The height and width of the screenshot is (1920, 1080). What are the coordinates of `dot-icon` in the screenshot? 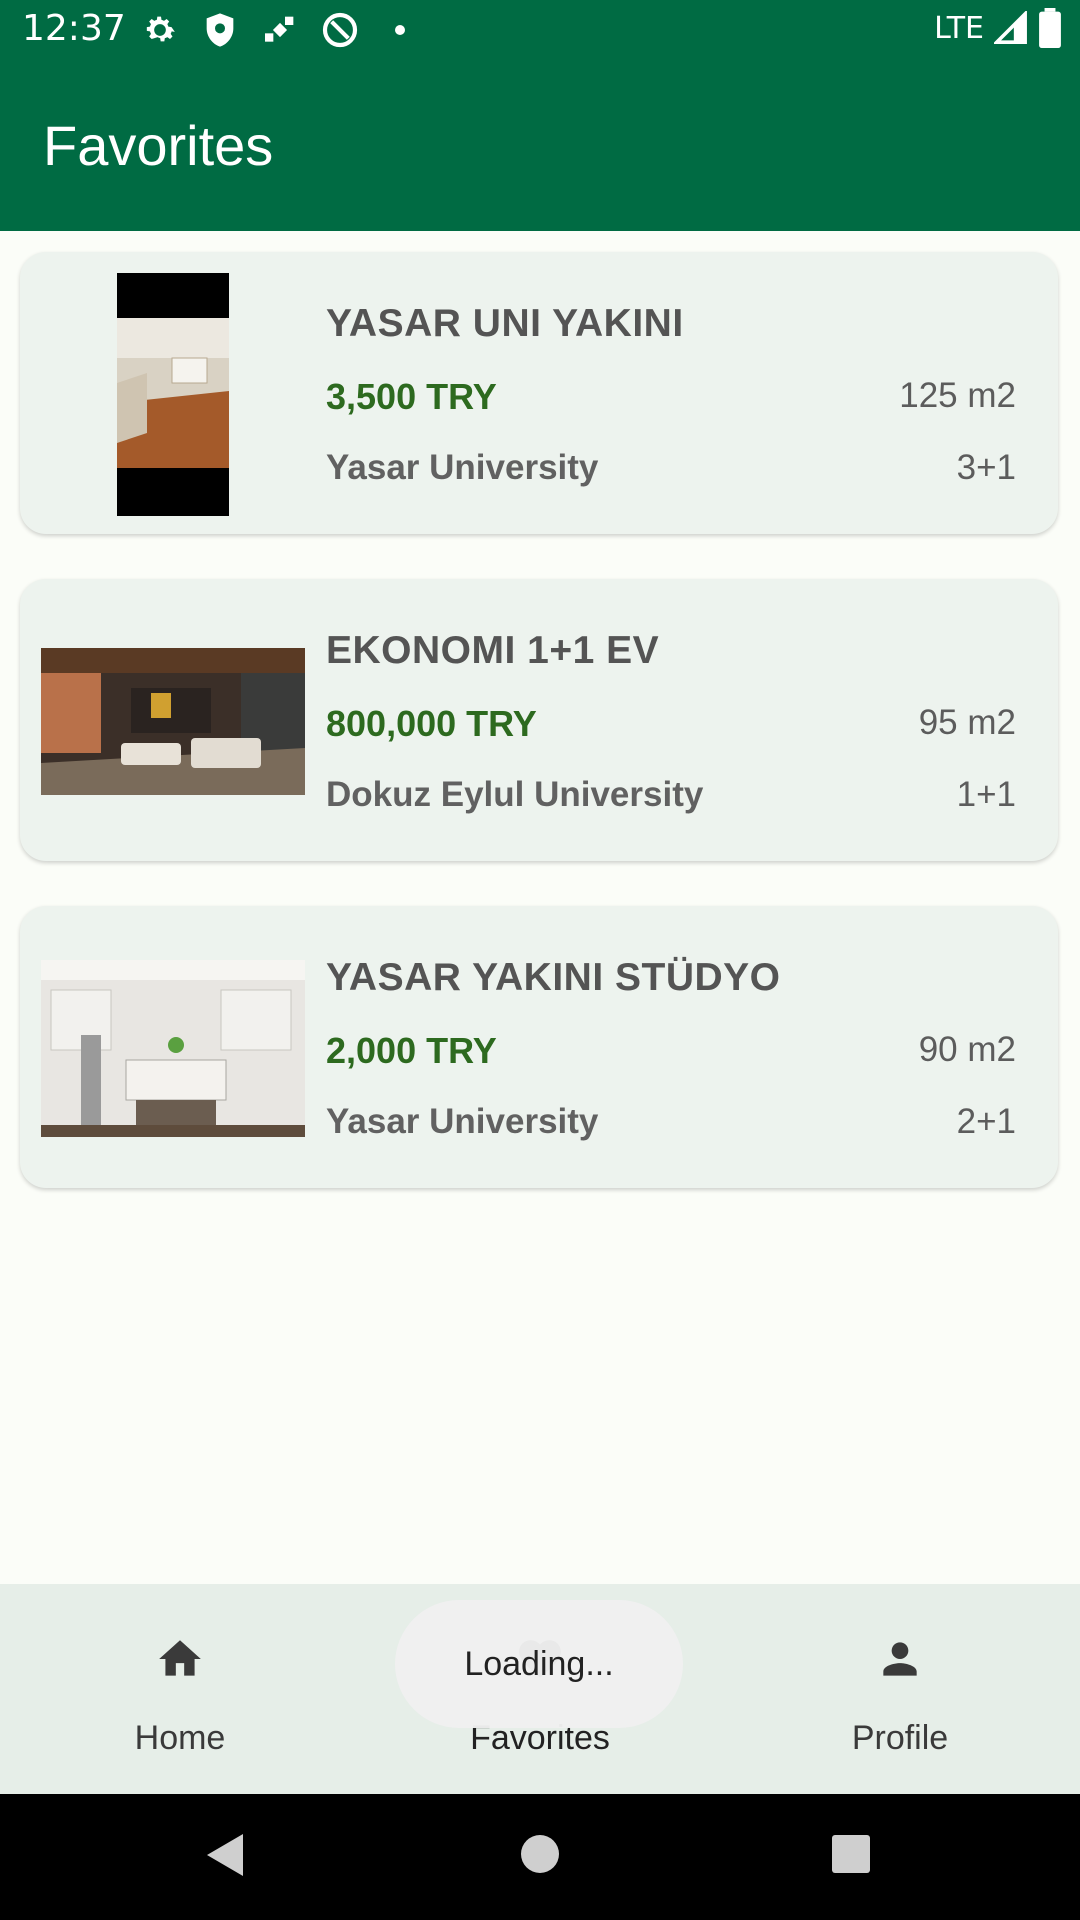 It's located at (400, 30).